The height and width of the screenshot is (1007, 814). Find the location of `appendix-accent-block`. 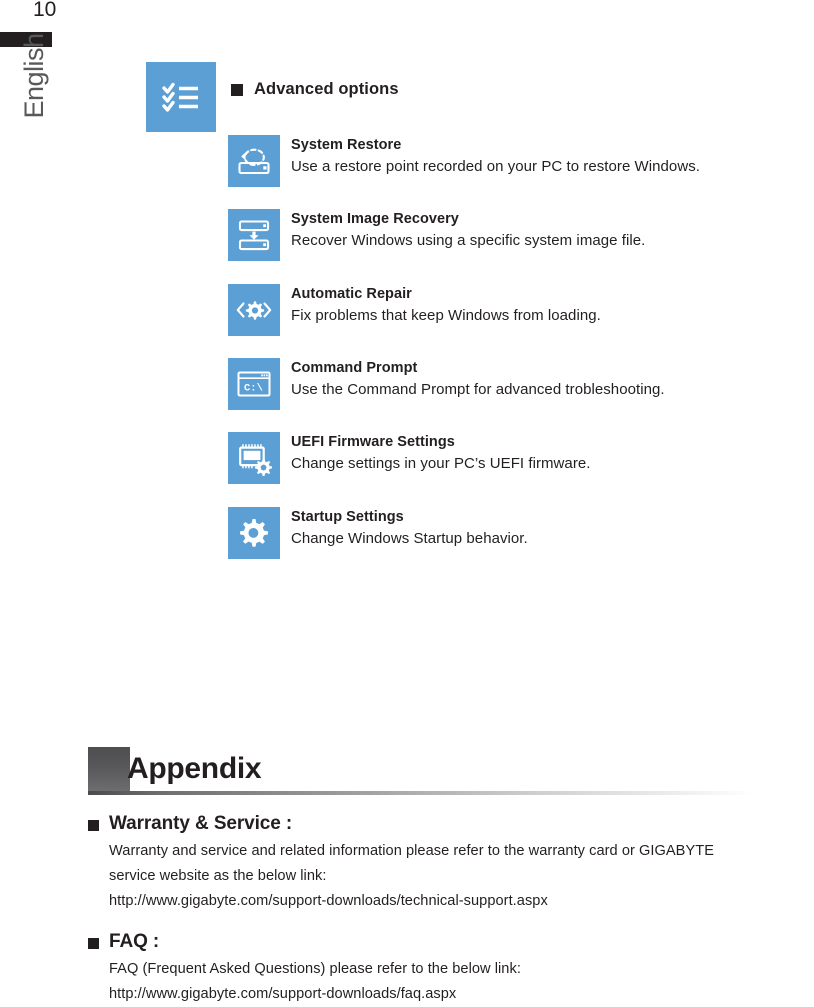

appendix-accent-block is located at coordinates (109, 769).